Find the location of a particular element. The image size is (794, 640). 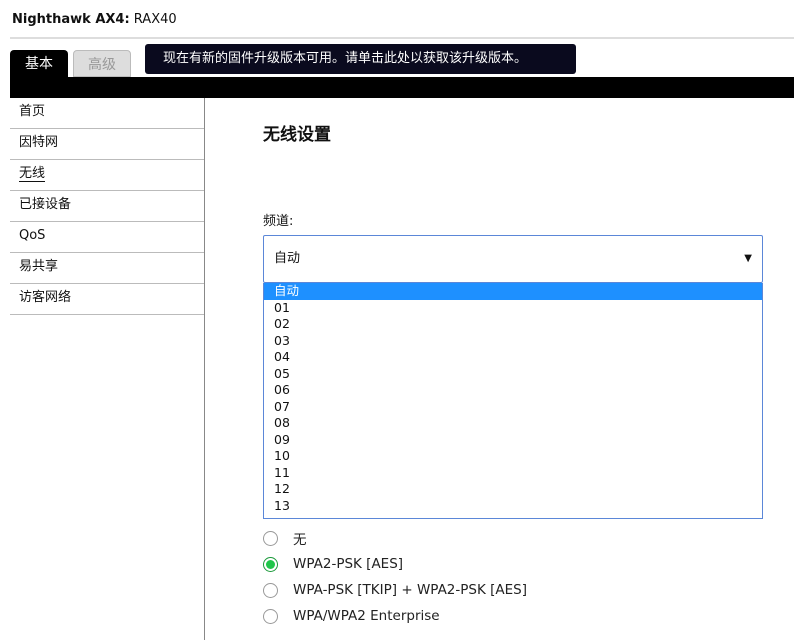

sidebar-item-label: 易共享 is located at coordinates (39, 266).